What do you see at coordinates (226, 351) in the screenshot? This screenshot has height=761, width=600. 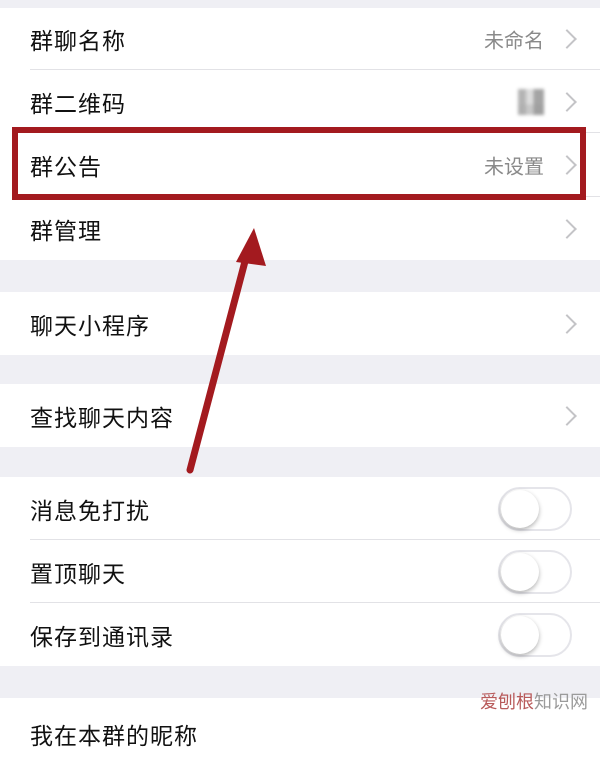 I see `annotation-arrow-icon` at bounding box center [226, 351].